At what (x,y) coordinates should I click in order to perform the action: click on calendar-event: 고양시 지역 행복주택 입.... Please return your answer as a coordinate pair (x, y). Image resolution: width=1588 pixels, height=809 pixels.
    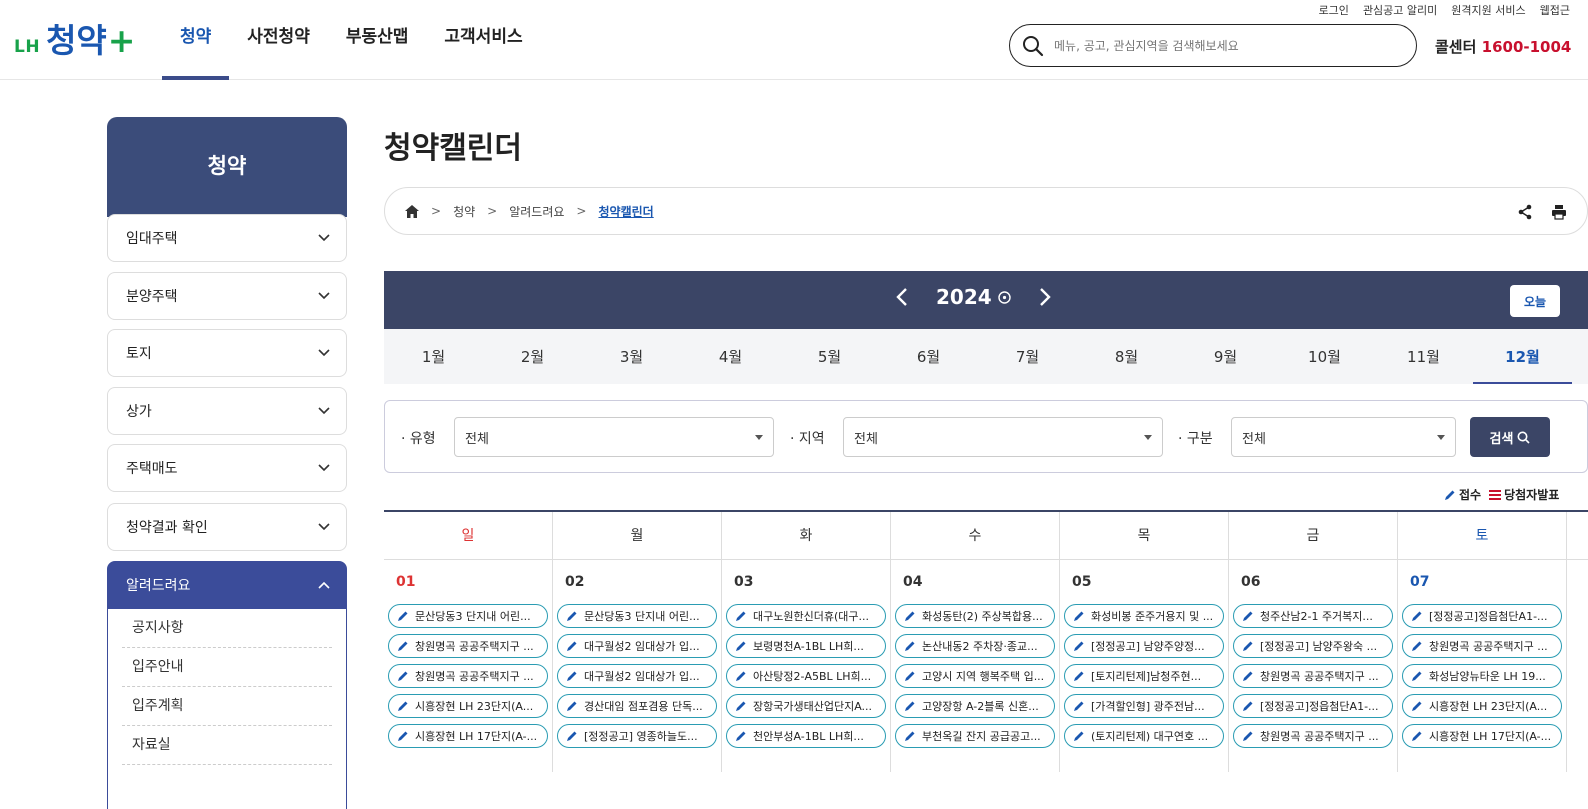
    Looking at the image, I should click on (975, 676).